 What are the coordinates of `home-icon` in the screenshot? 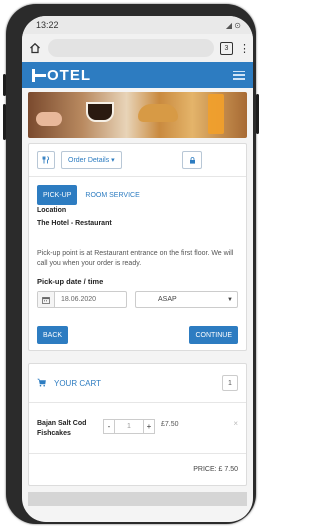 It's located at (35, 48).